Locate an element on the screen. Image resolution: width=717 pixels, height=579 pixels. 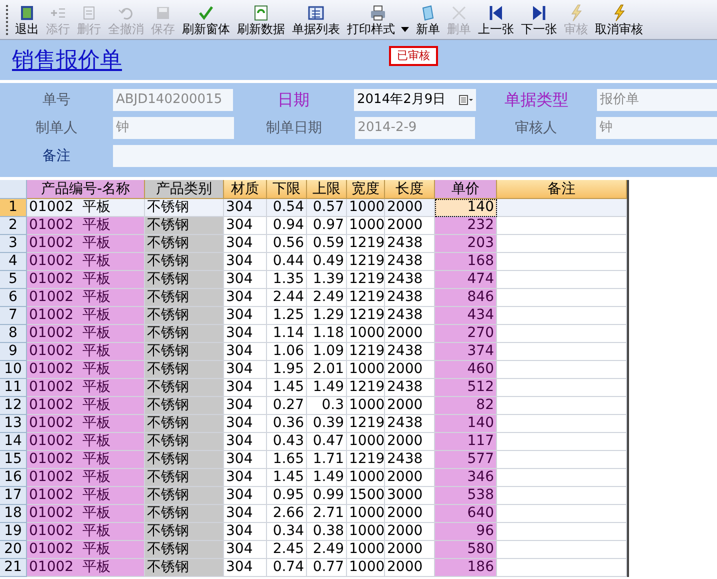
field-label: 制单人 is located at coordinates (56, 128).